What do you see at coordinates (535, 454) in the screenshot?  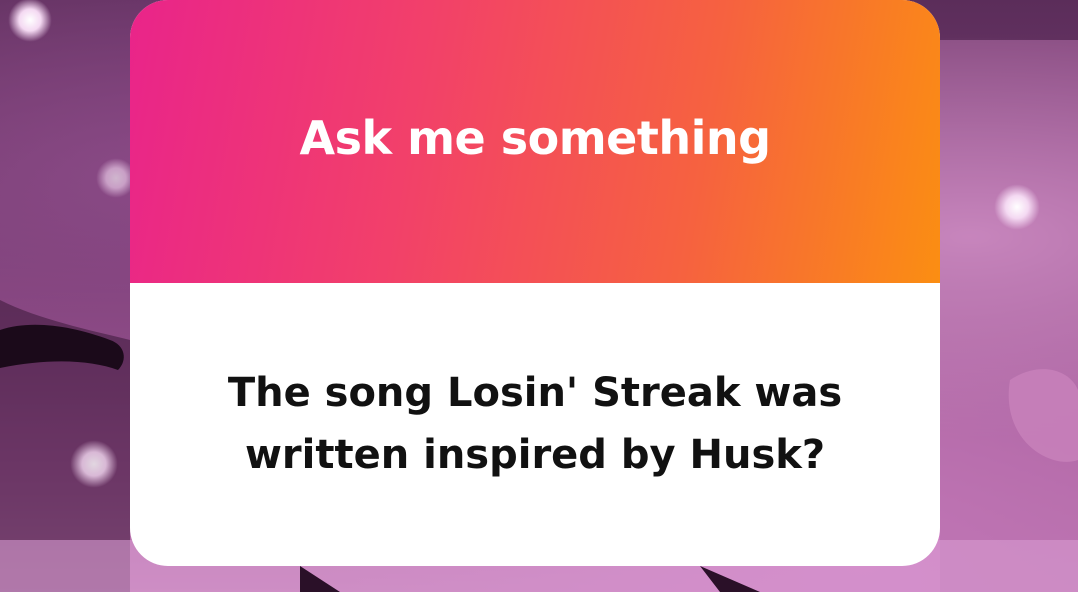 I see `question-line-2: written inspired by Husk?` at bounding box center [535, 454].